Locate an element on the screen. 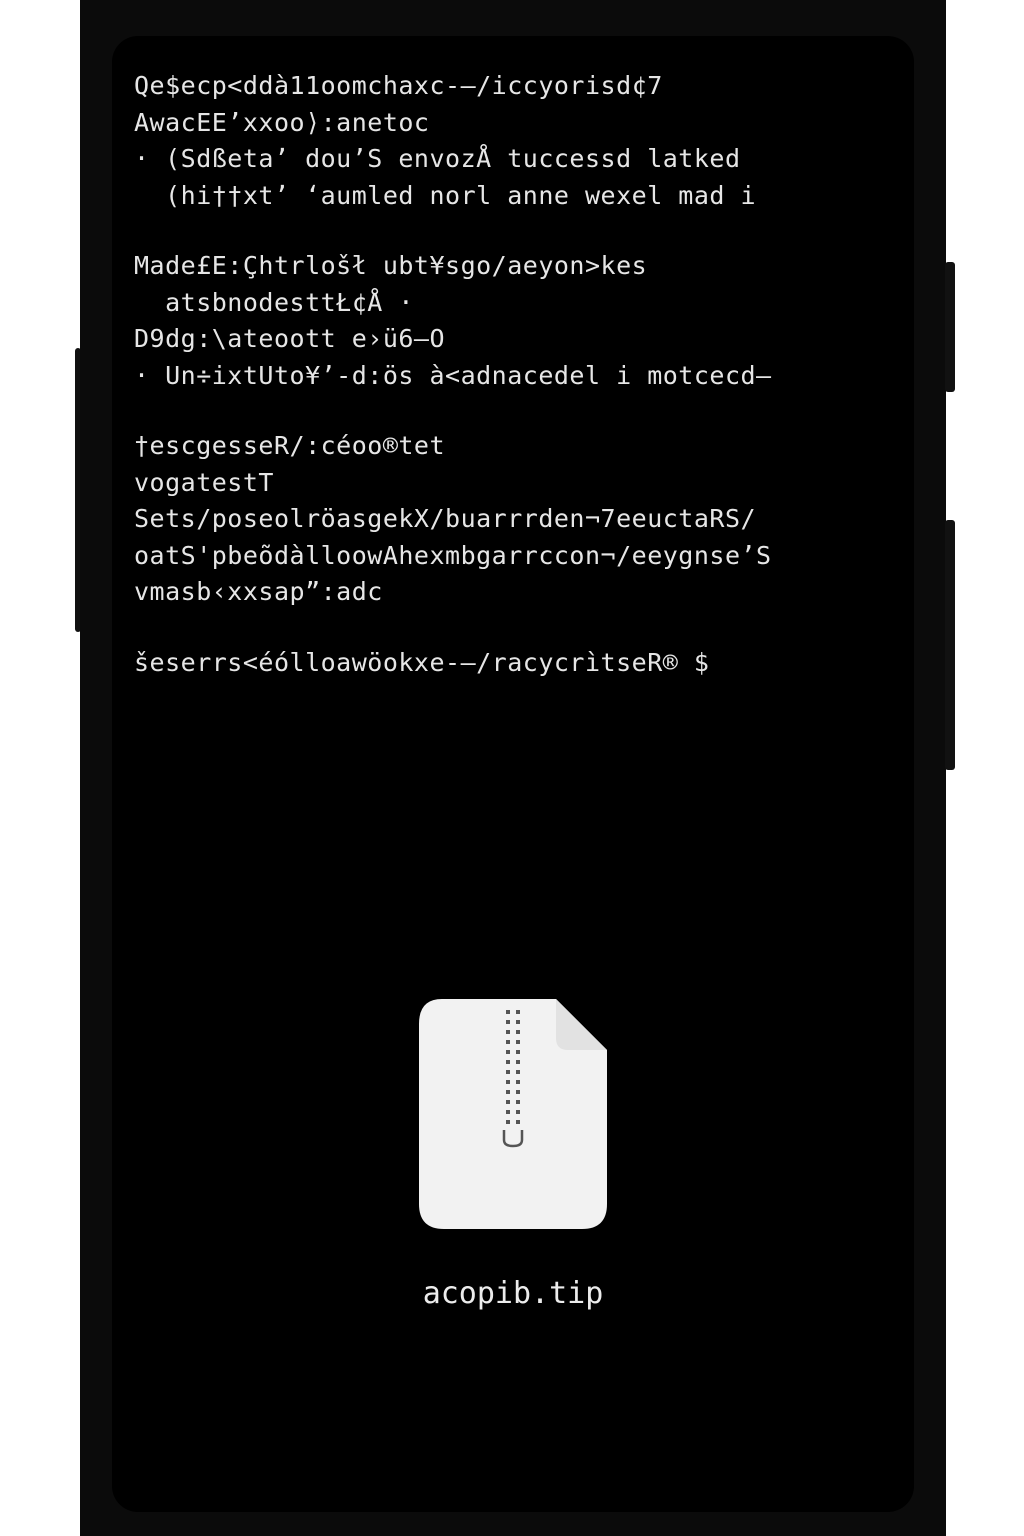  terminal-line: AwacEE’xxoo⟩:anetoc is located at coordinates (282, 122).